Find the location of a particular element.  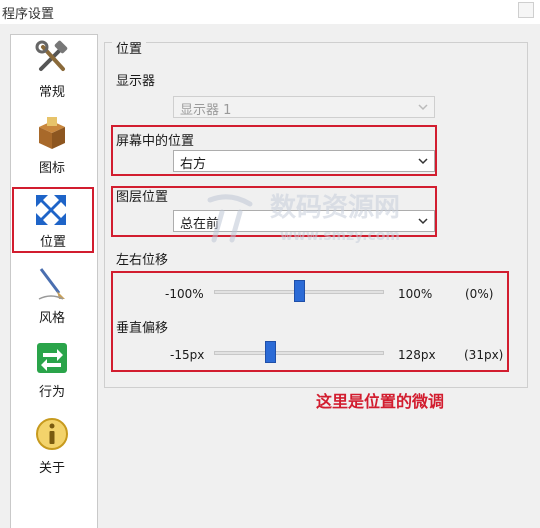

sidebar-item-general: 常规 is located at coordinates (54, 71).